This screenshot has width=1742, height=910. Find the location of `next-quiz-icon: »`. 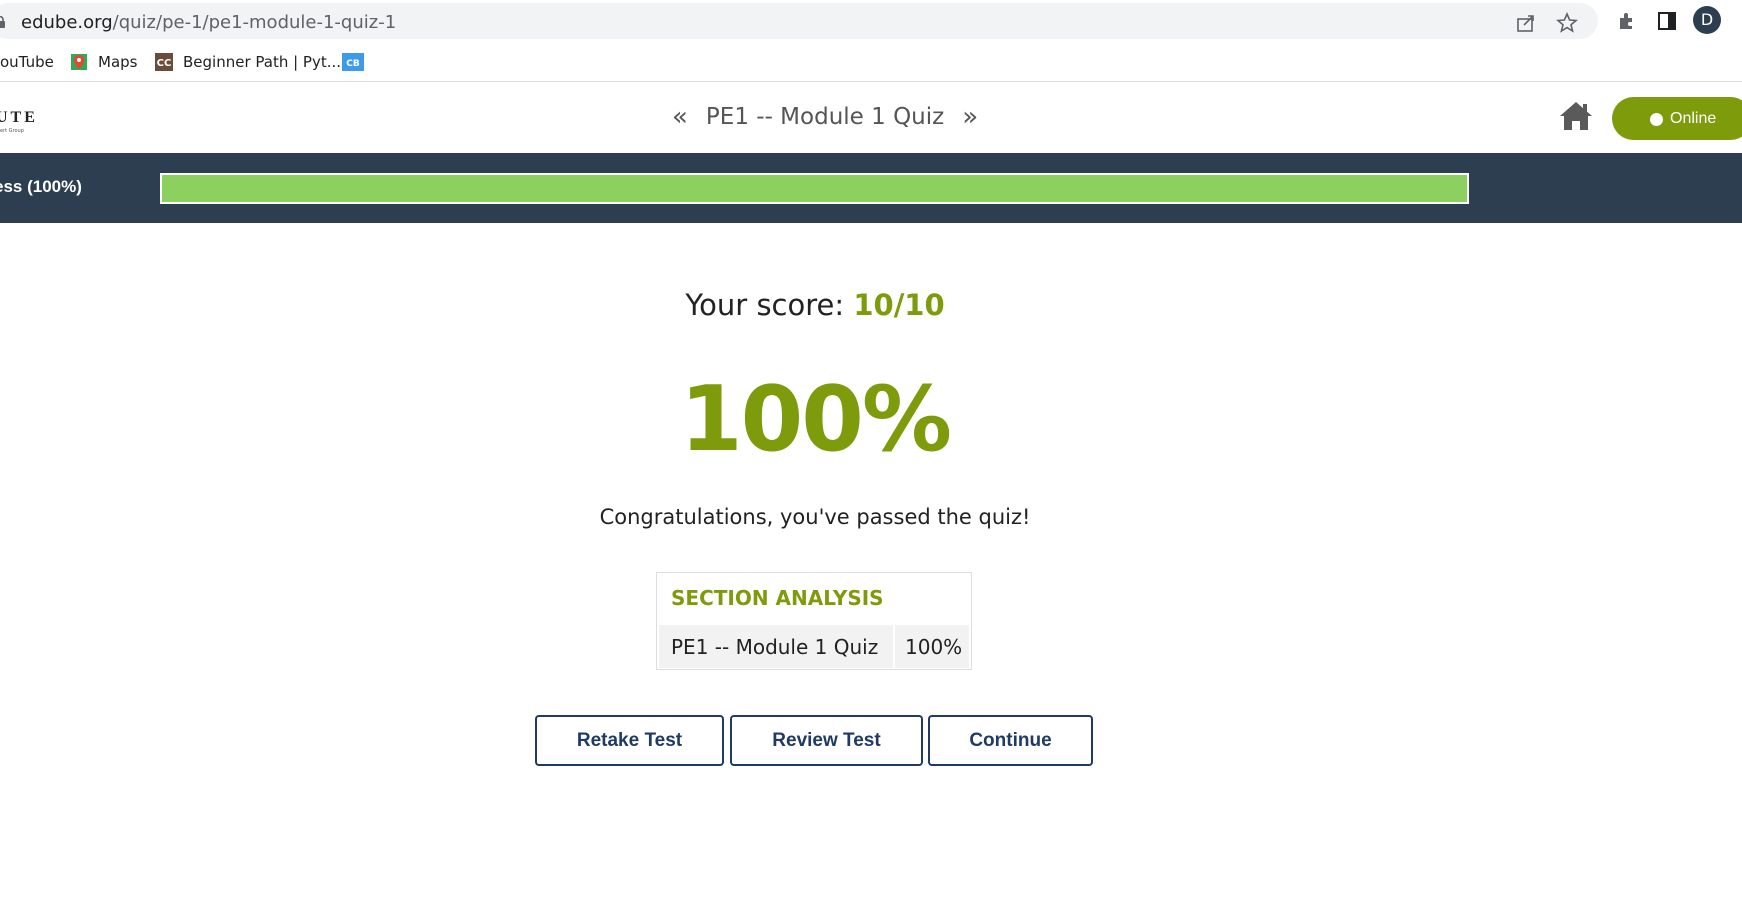

next-quiz-icon: » is located at coordinates (970, 117).